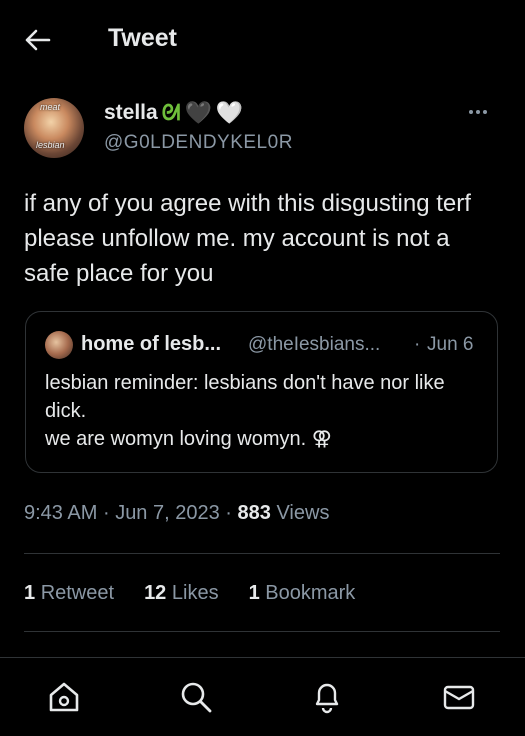 The height and width of the screenshot is (736, 525). I want to click on nav-notifications, so click(327, 697).